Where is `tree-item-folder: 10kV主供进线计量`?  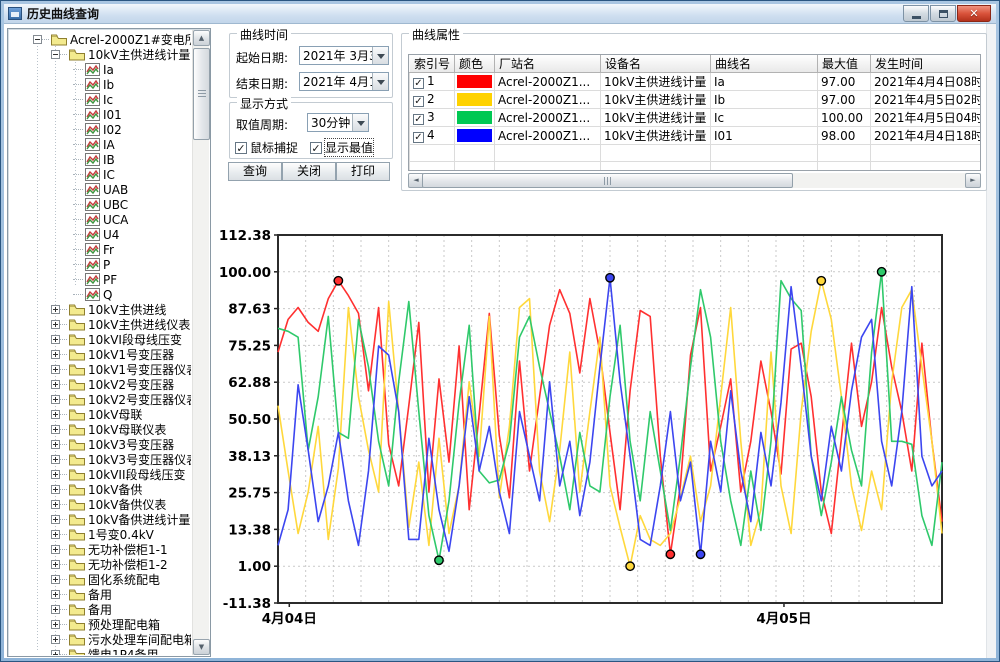
tree-item-folder: 10kV主供进线计量 is located at coordinates (100, 54).